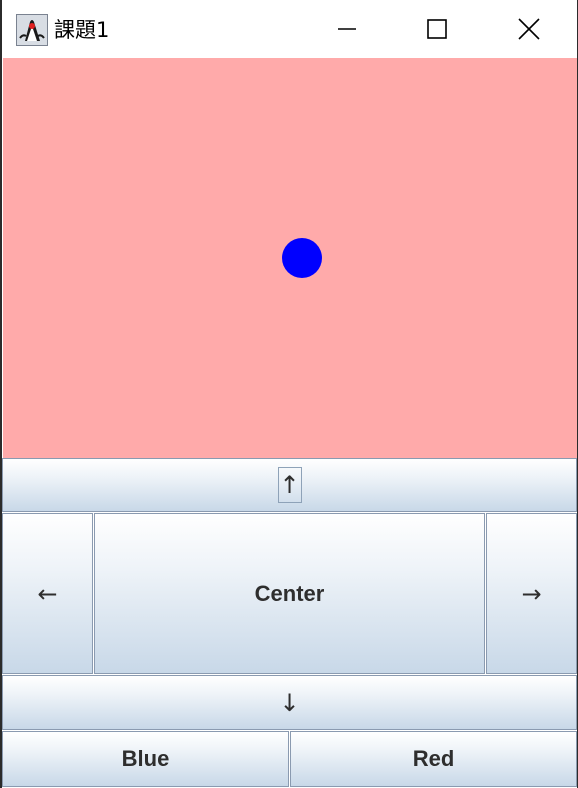 The width and height of the screenshot is (578, 788). Describe the element at coordinates (32, 30) in the screenshot. I see `java-duke-icon` at that location.